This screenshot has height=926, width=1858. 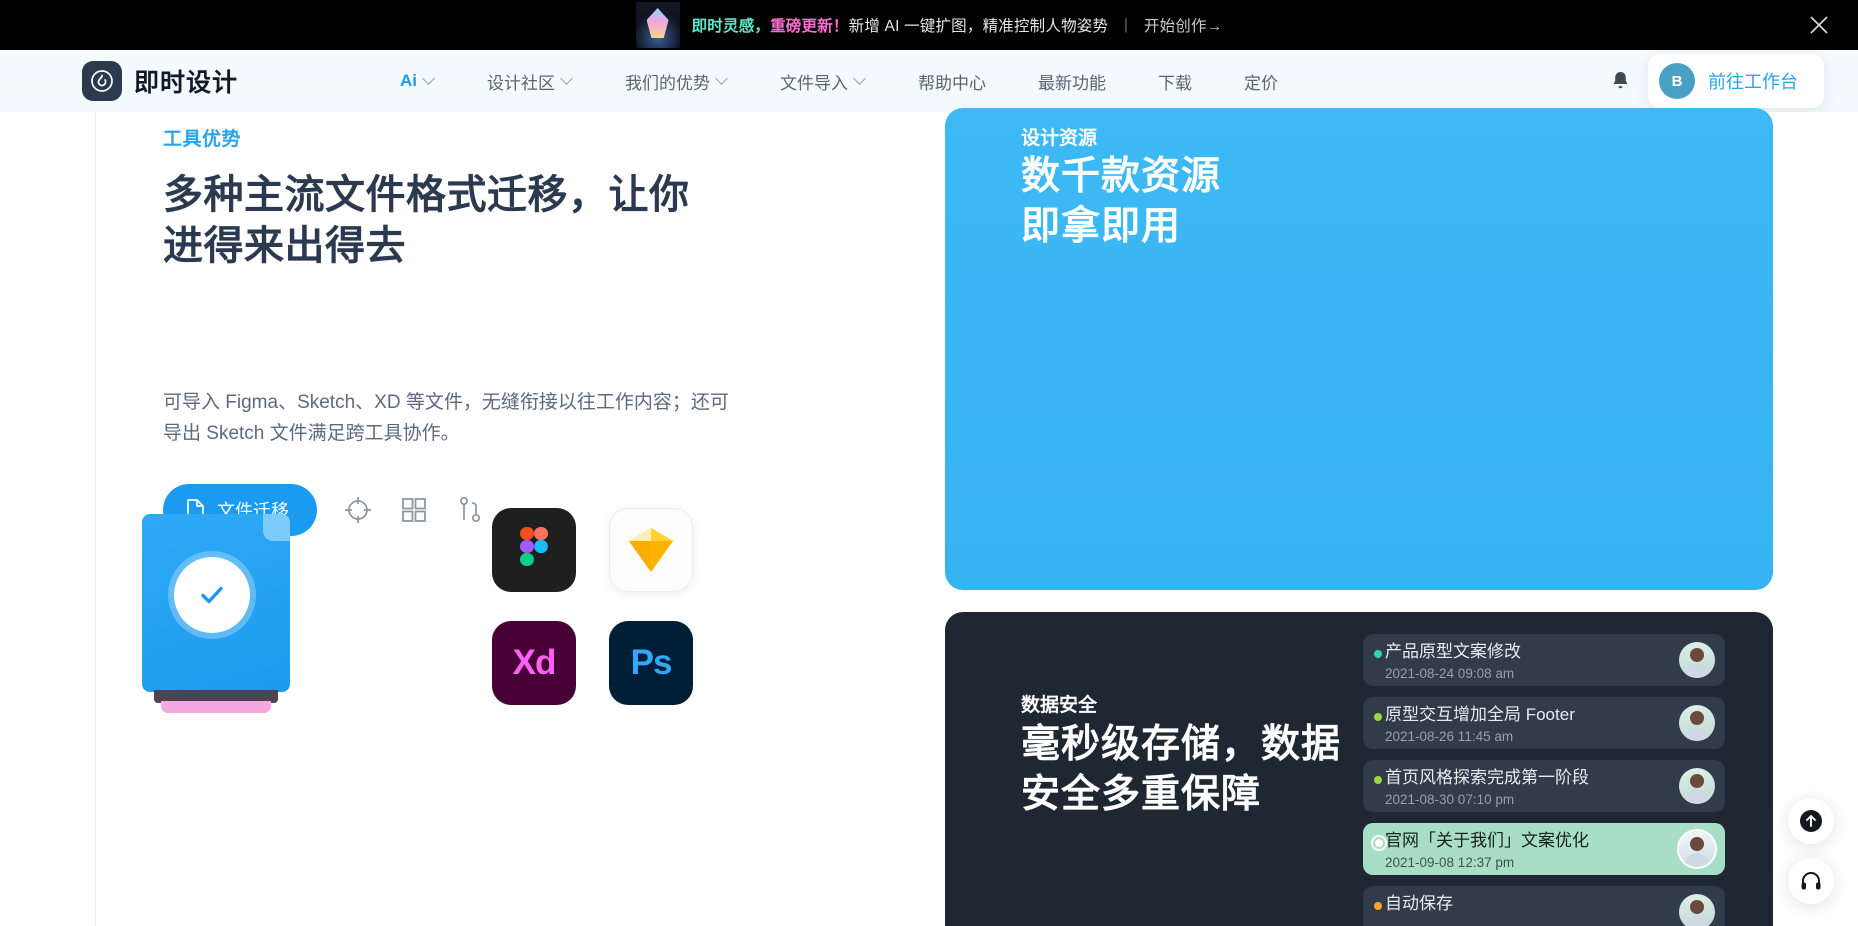 What do you see at coordinates (426, 221) in the screenshot?
I see `section-headline: 多种主流文件格式迁移，让你进得来出得去` at bounding box center [426, 221].